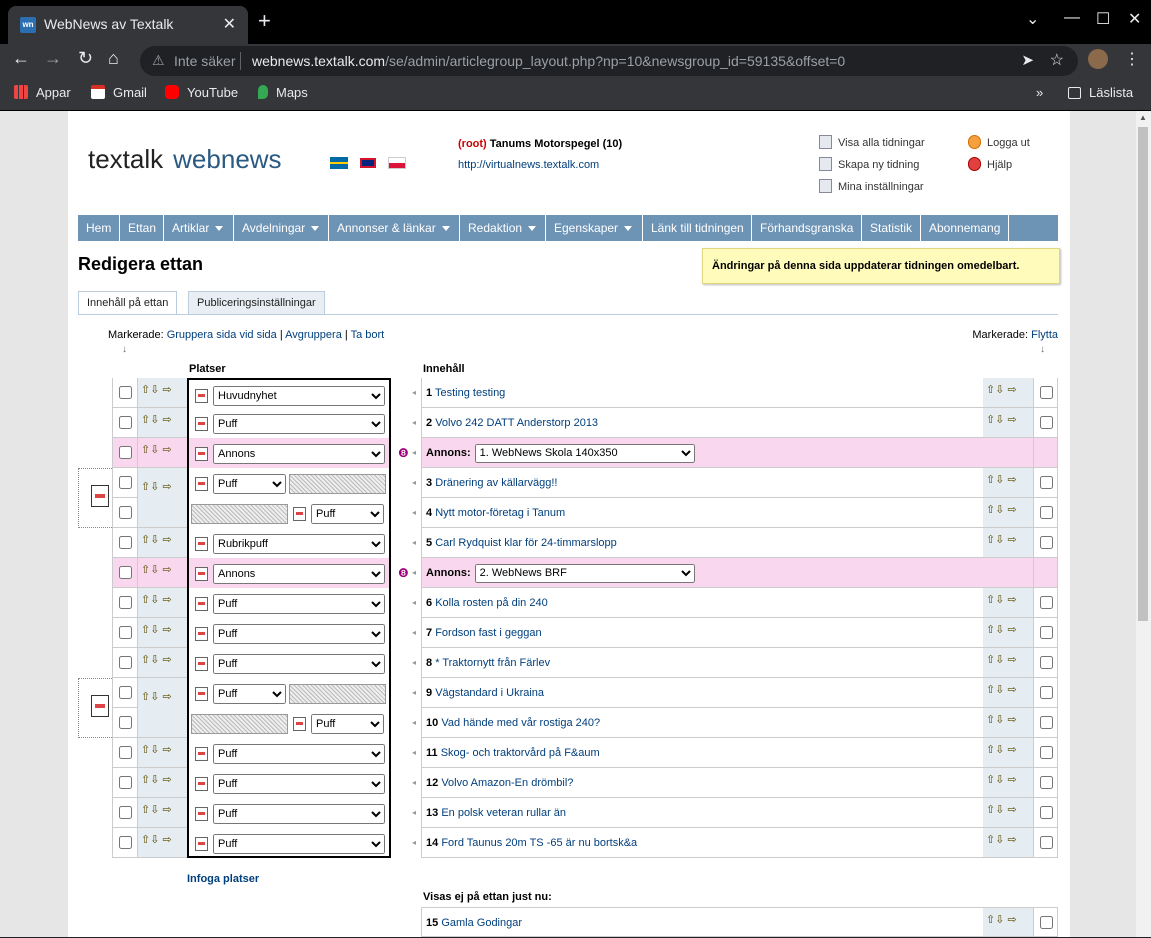 Image resolution: width=1151 pixels, height=938 pixels. Describe the element at coordinates (594, 228) in the screenshot. I see `menu-egenskaper: Egenskaper` at that location.